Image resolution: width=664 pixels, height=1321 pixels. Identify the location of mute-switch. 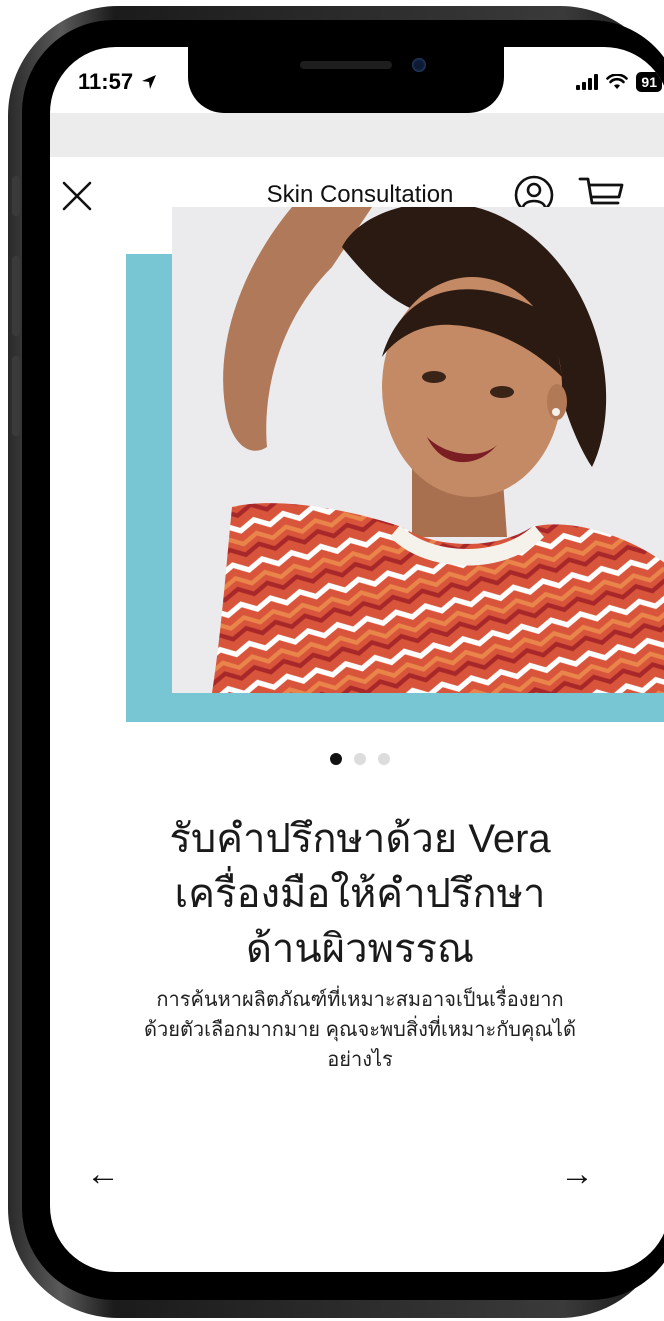
(16, 196).